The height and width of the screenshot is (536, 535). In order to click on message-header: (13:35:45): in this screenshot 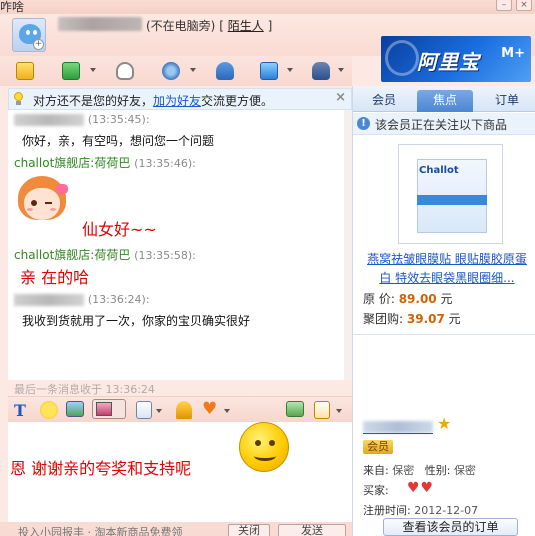, I will do `click(82, 119)`.